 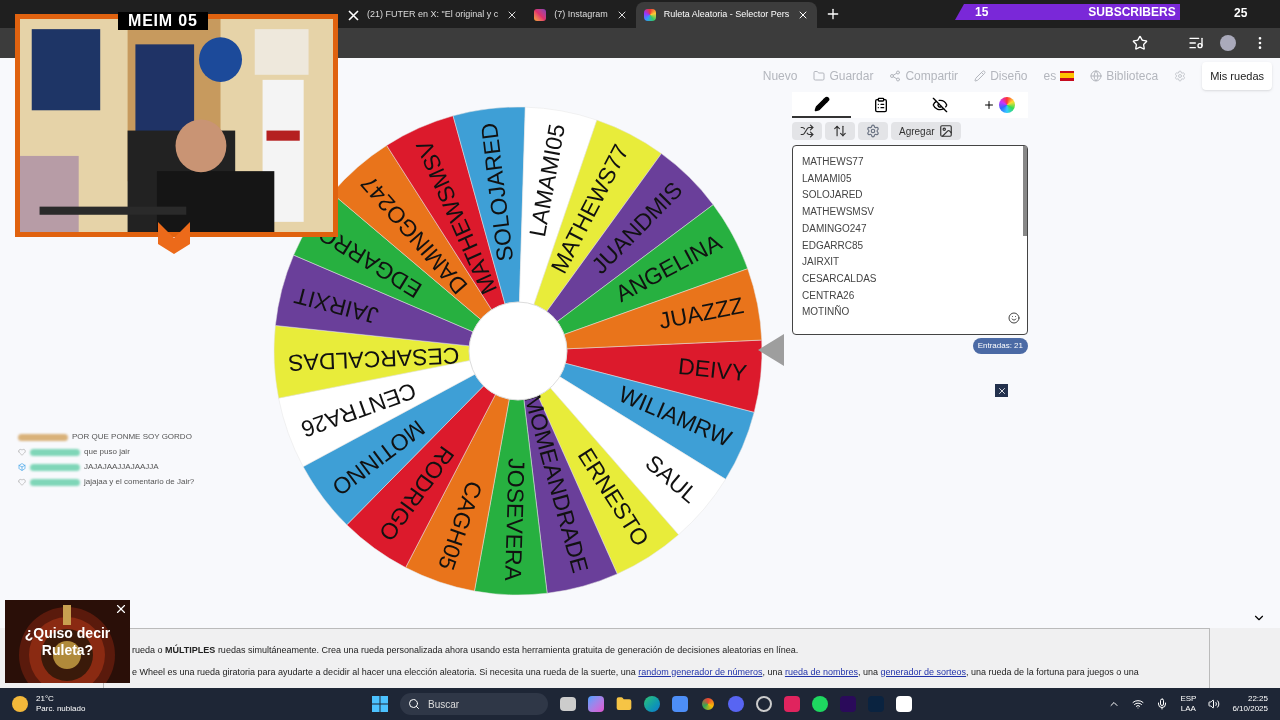 I want to click on chat-message: JAJAJAAJJAJAAJJA, so click(x=121, y=467).